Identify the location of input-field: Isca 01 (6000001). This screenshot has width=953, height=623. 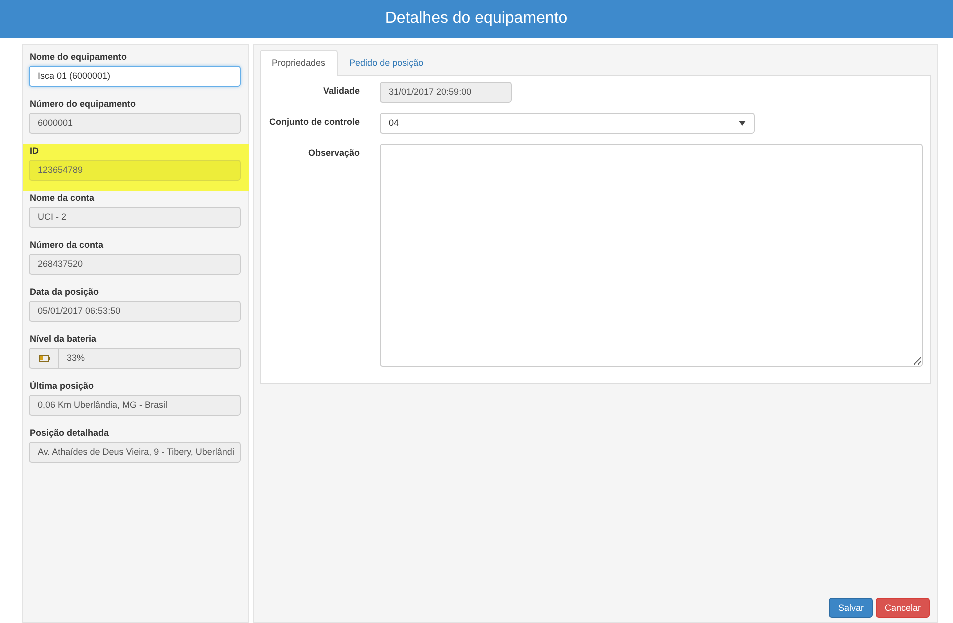
(135, 76).